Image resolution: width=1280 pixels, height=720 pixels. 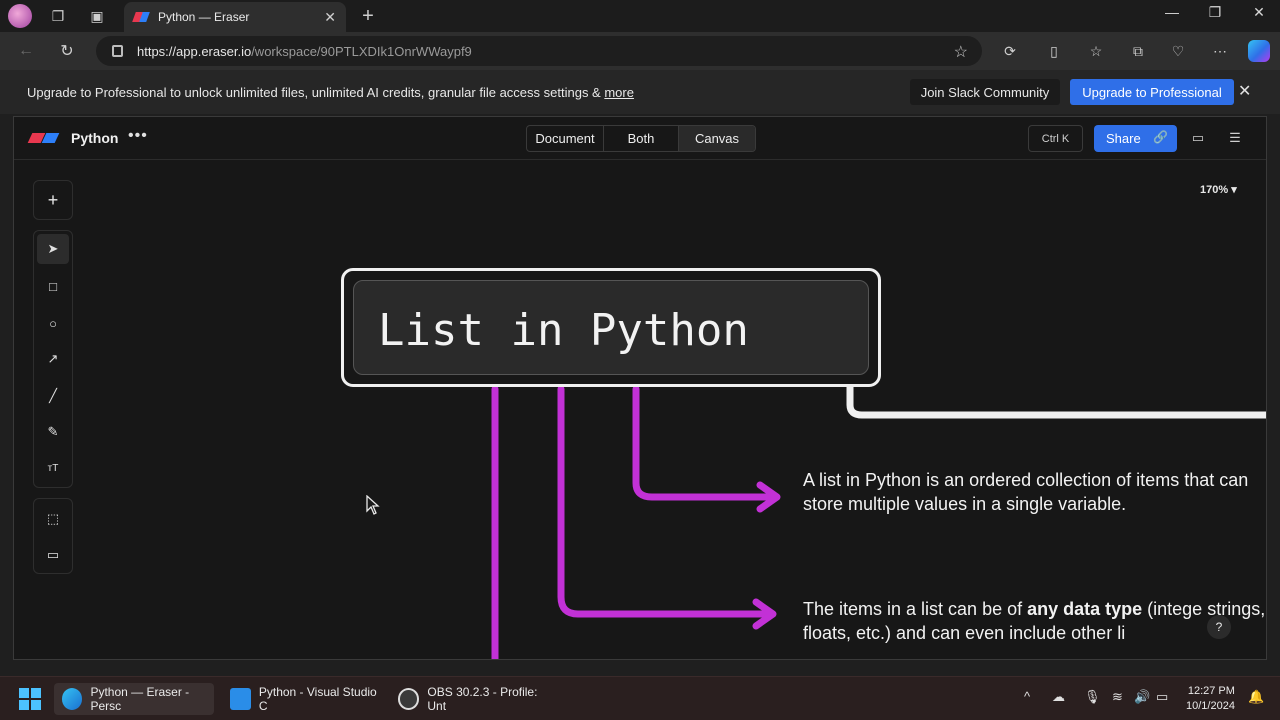 What do you see at coordinates (1085, 609) in the screenshot?
I see `note2-bold: any data type` at bounding box center [1085, 609].